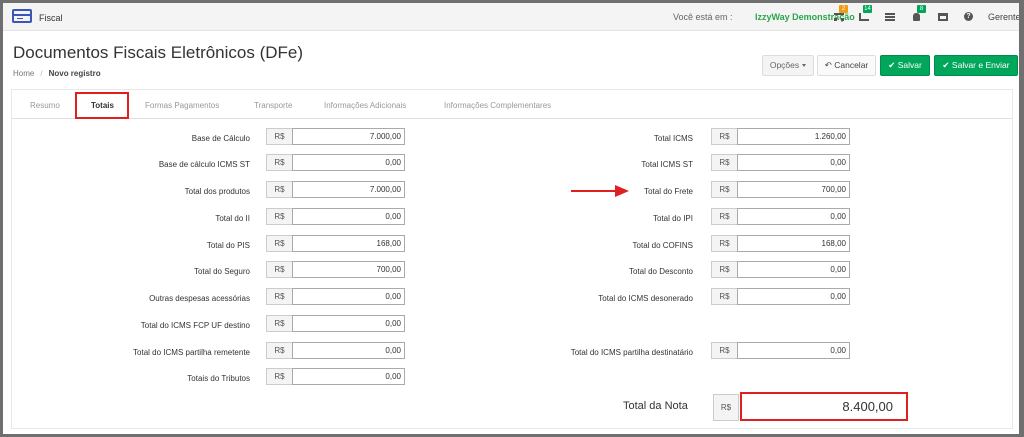  What do you see at coordinates (45, 105) in the screenshot?
I see `tab-resumo: Resumo` at bounding box center [45, 105].